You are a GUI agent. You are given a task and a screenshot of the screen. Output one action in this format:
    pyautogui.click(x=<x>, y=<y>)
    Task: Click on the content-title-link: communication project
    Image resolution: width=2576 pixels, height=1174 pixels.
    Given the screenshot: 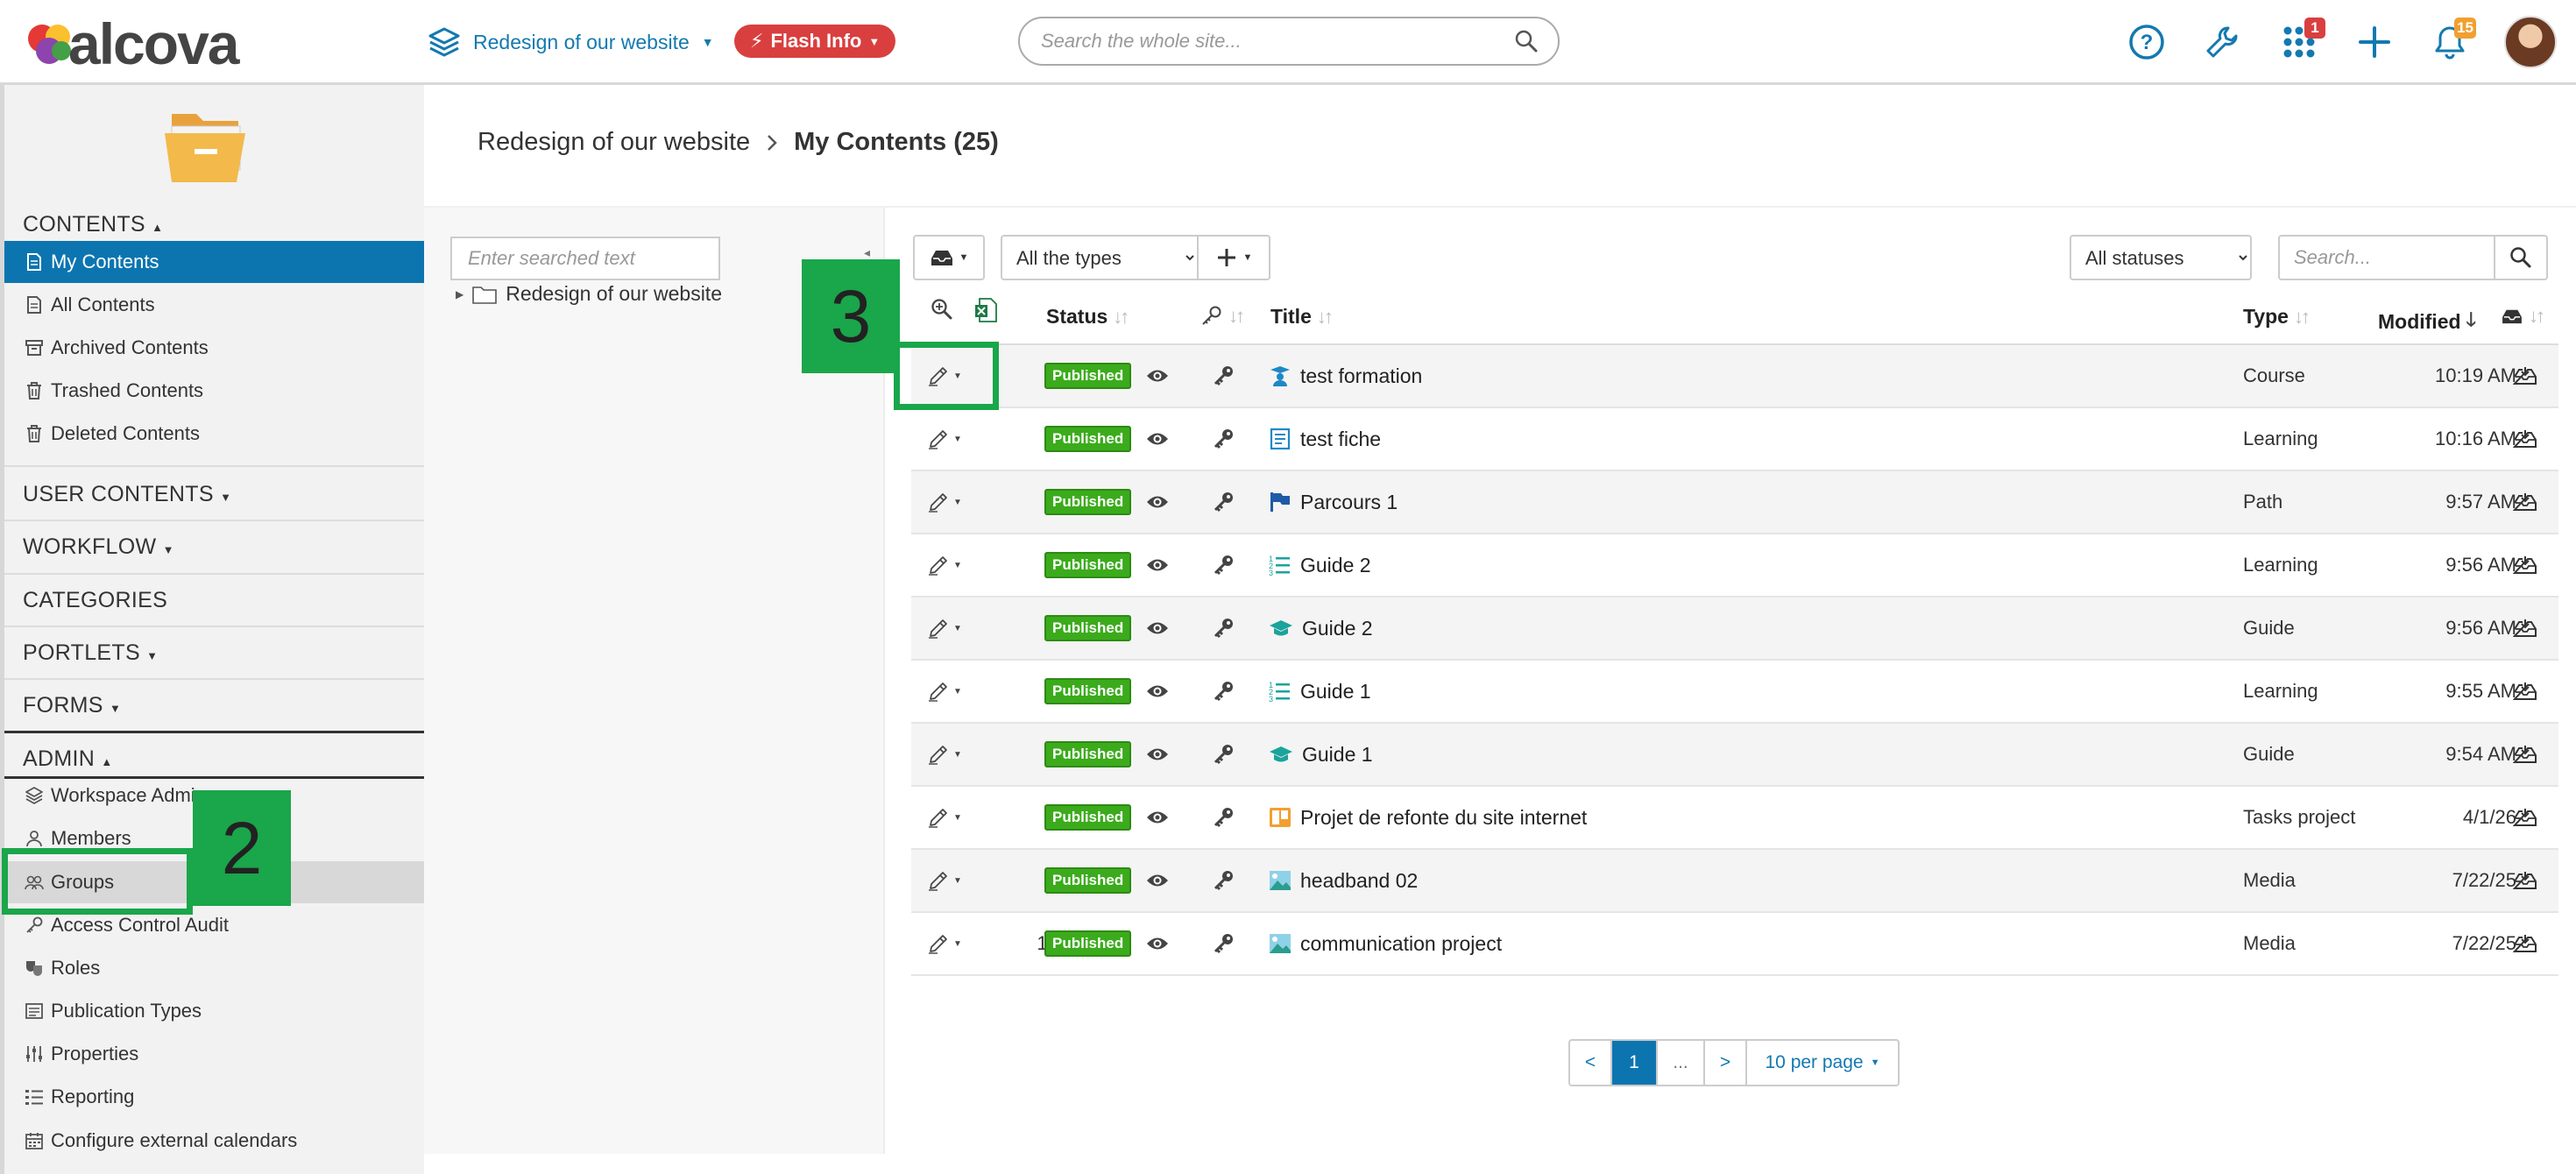 What is the action you would take?
    pyautogui.click(x=1401, y=944)
    